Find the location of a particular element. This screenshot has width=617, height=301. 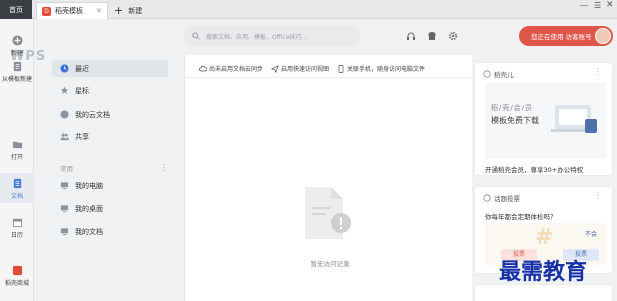

docer-card: 稻壳儿 ⋮ 稻/壳/会/员 模板免费下载 开通稻壳会员，尊享30+办公特权 is located at coordinates (543, 119).